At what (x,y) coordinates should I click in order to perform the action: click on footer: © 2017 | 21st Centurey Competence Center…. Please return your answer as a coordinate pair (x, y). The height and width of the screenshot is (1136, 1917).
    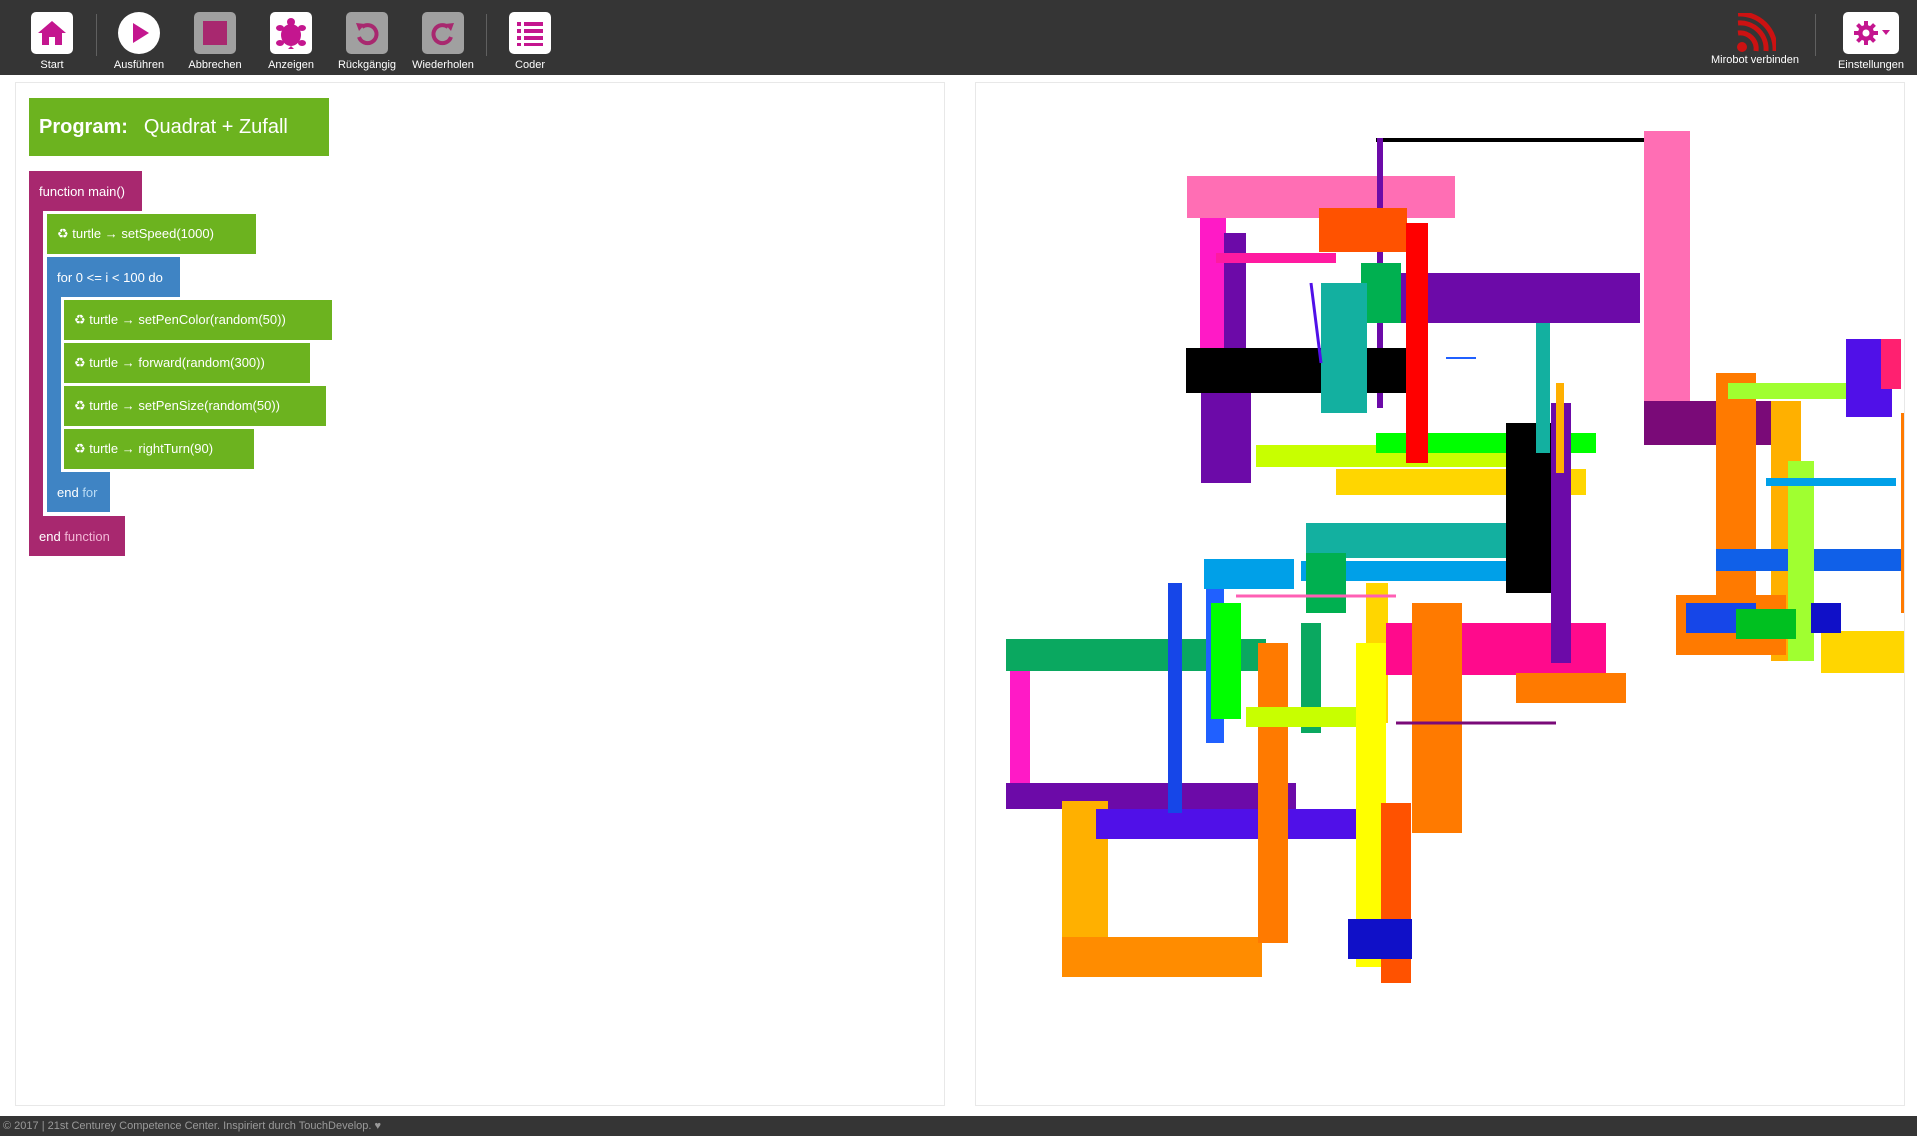
    Looking at the image, I should click on (958, 1126).